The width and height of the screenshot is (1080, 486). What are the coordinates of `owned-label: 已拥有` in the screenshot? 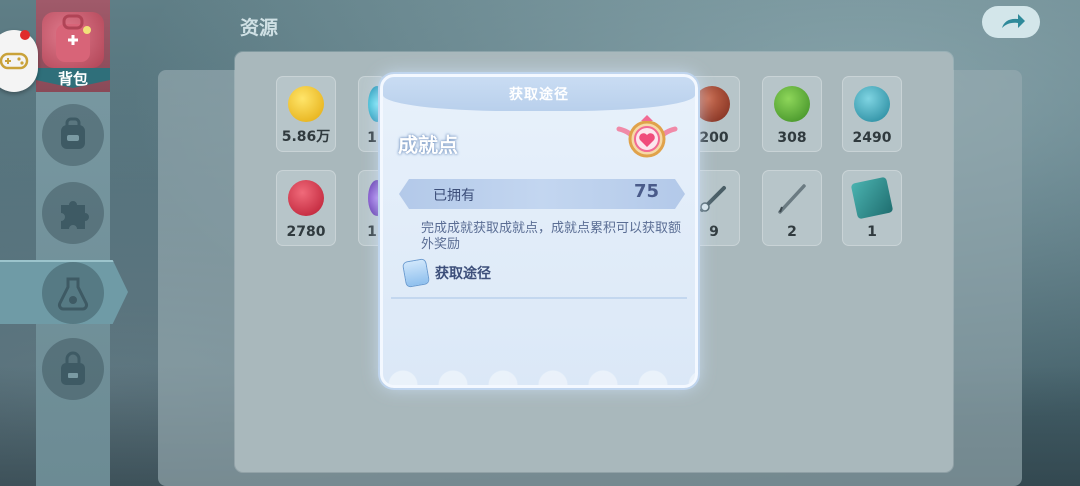 It's located at (454, 196).